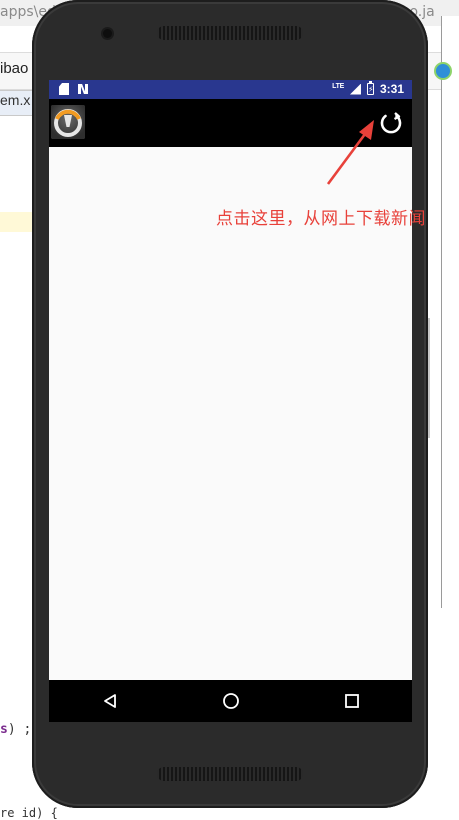  What do you see at coordinates (230, 33) in the screenshot?
I see `top-speaker-grille` at bounding box center [230, 33].